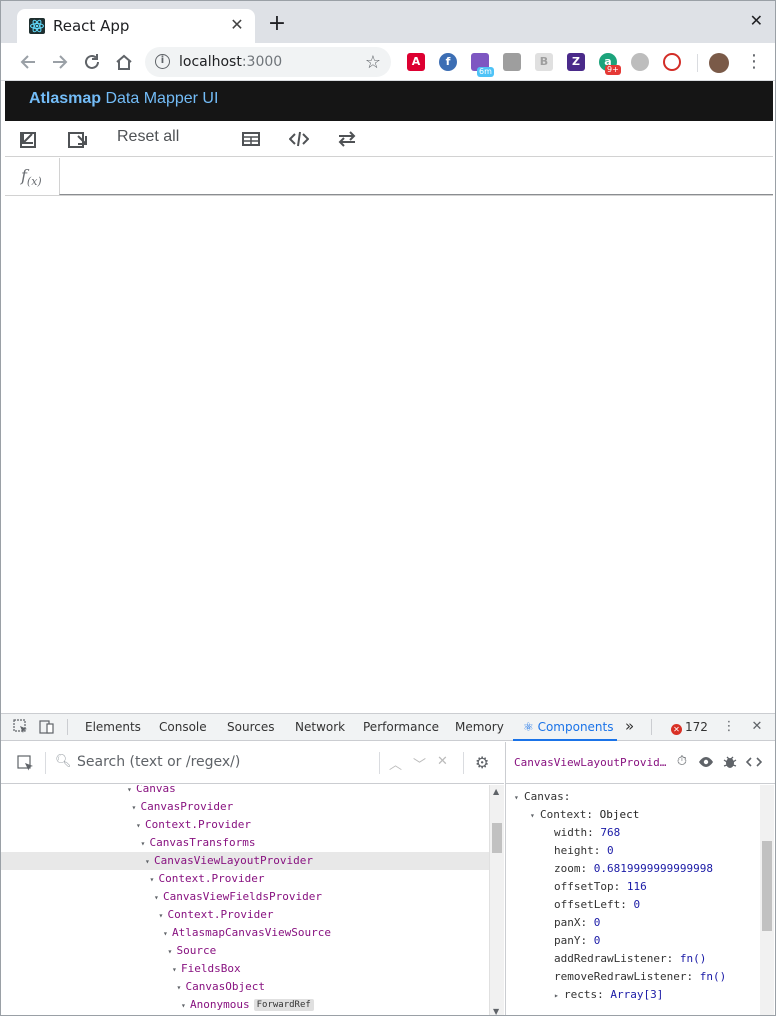 Image resolution: width=776 pixels, height=1016 pixels. Describe the element at coordinates (640, 62) in the screenshot. I see `chat-bubble-icon` at that location.